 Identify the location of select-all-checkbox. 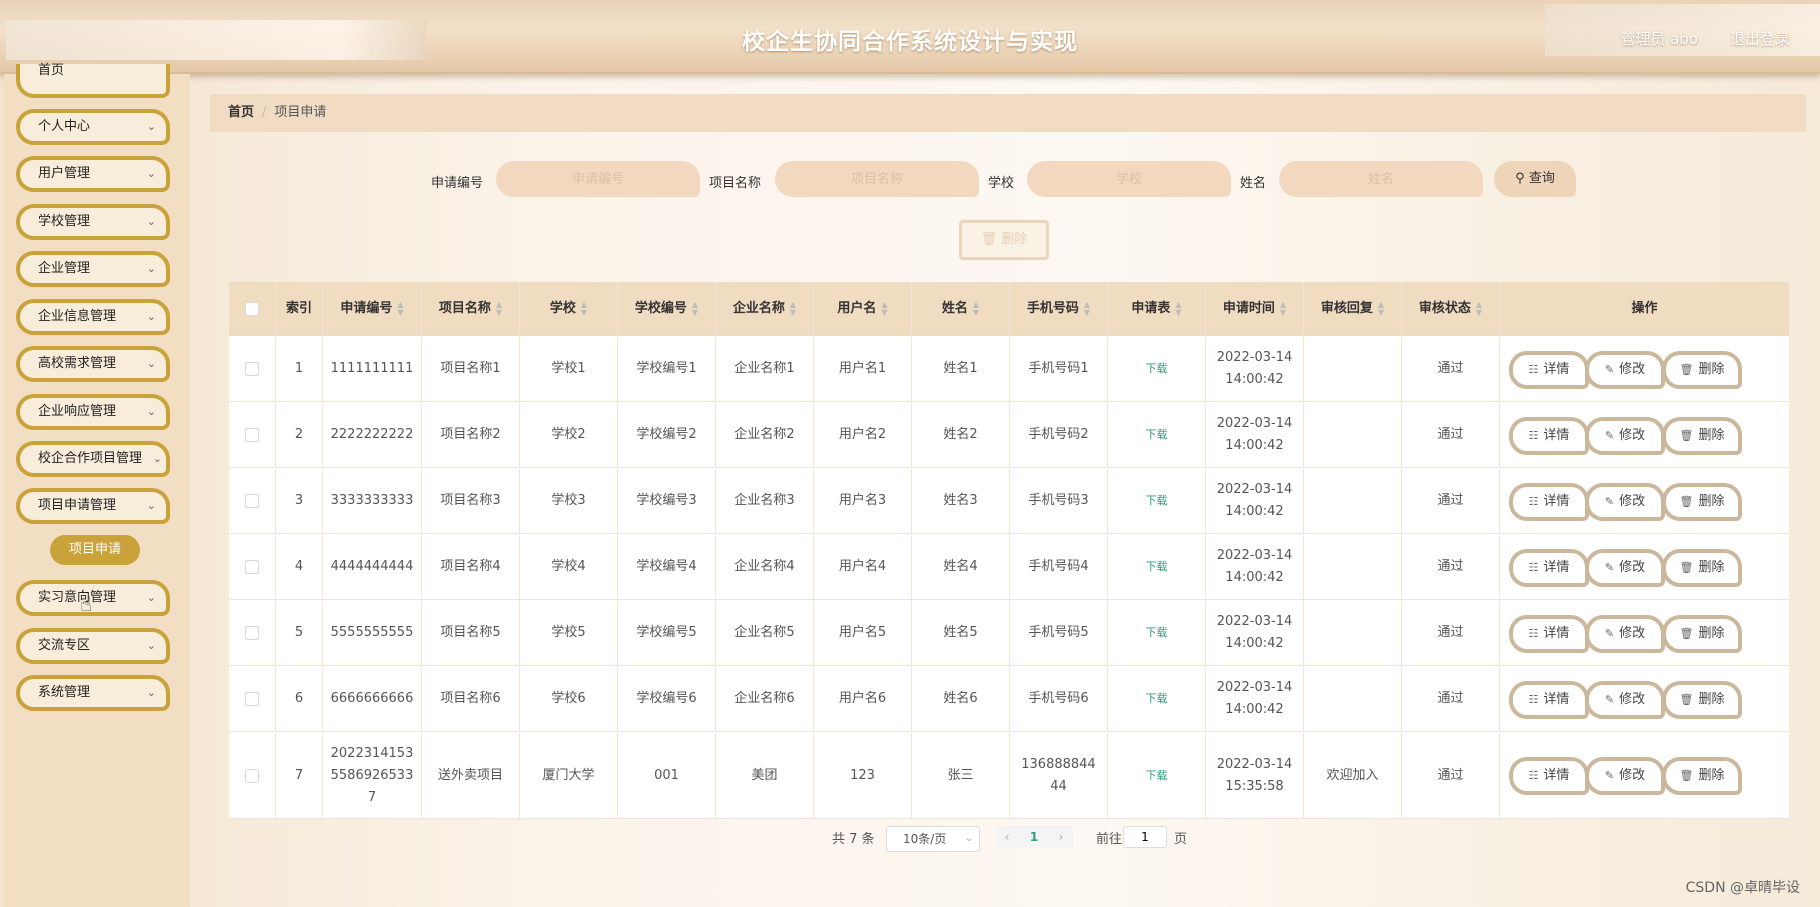
(252, 309).